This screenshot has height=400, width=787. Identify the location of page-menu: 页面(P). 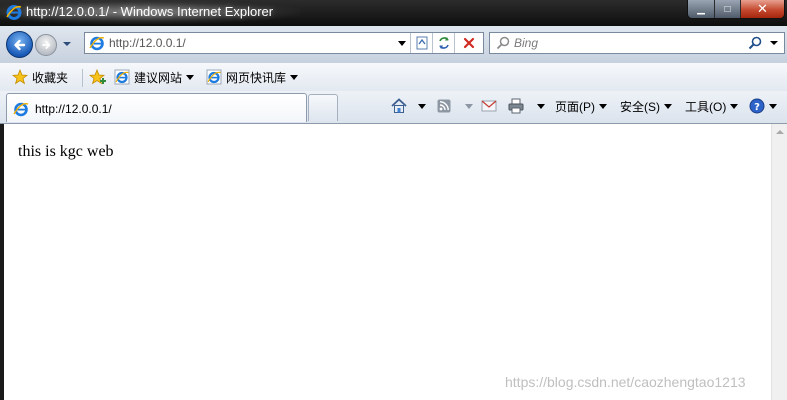
(581, 106).